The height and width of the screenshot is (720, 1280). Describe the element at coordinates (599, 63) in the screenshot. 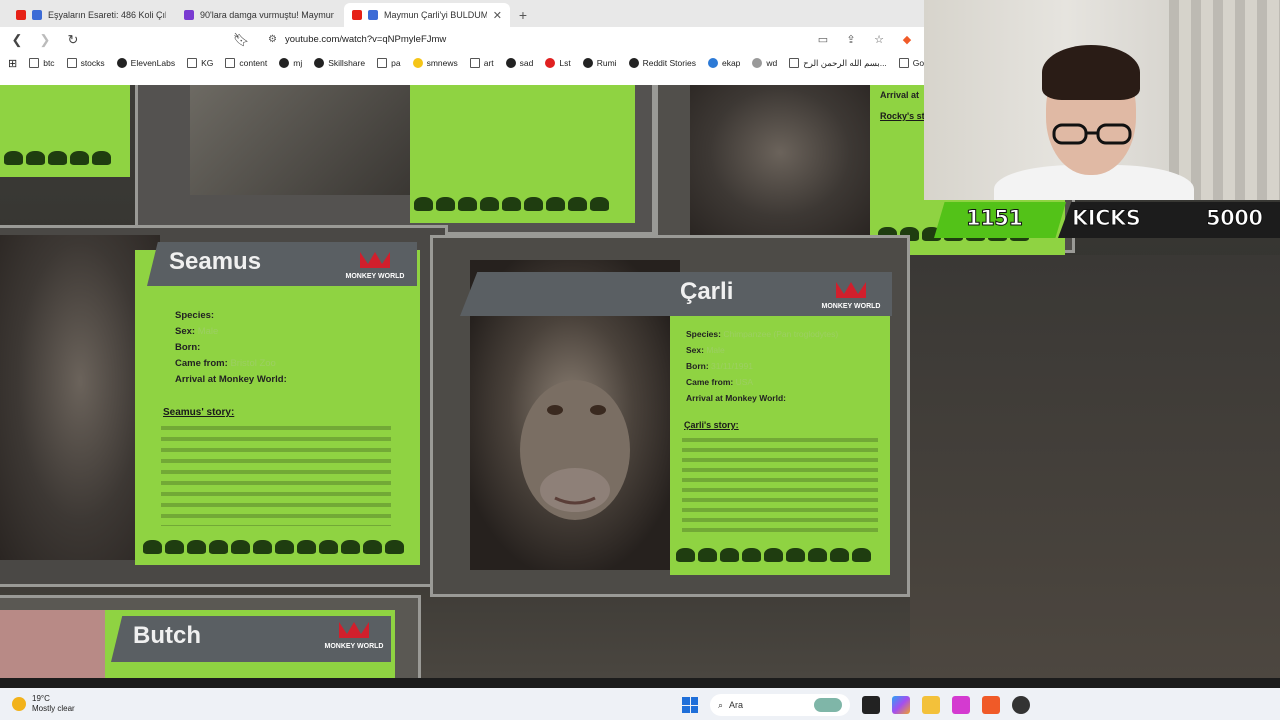

I see `bookmark-rumi: Rumi` at that location.